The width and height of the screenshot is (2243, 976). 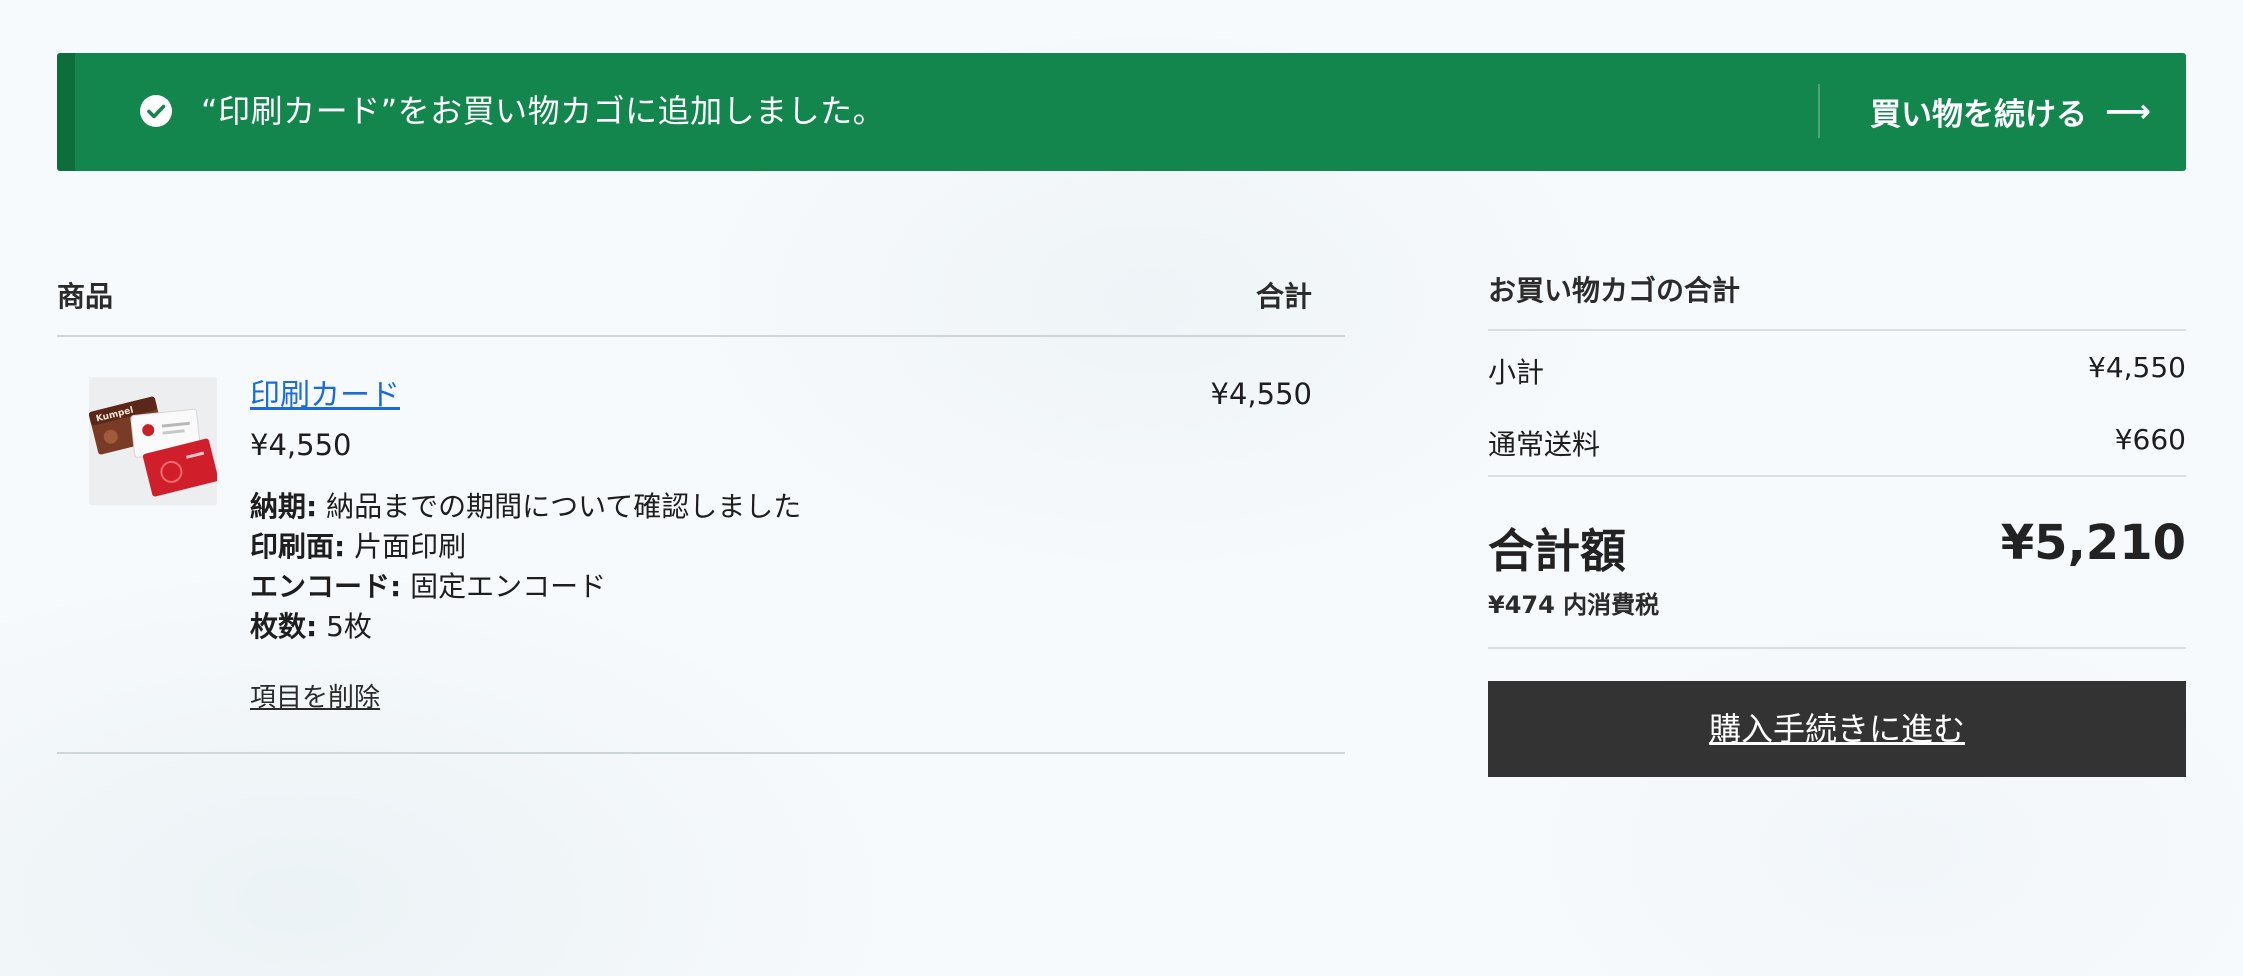 I want to click on shipping-row: 通常送料 ¥660, so click(x=1837, y=439).